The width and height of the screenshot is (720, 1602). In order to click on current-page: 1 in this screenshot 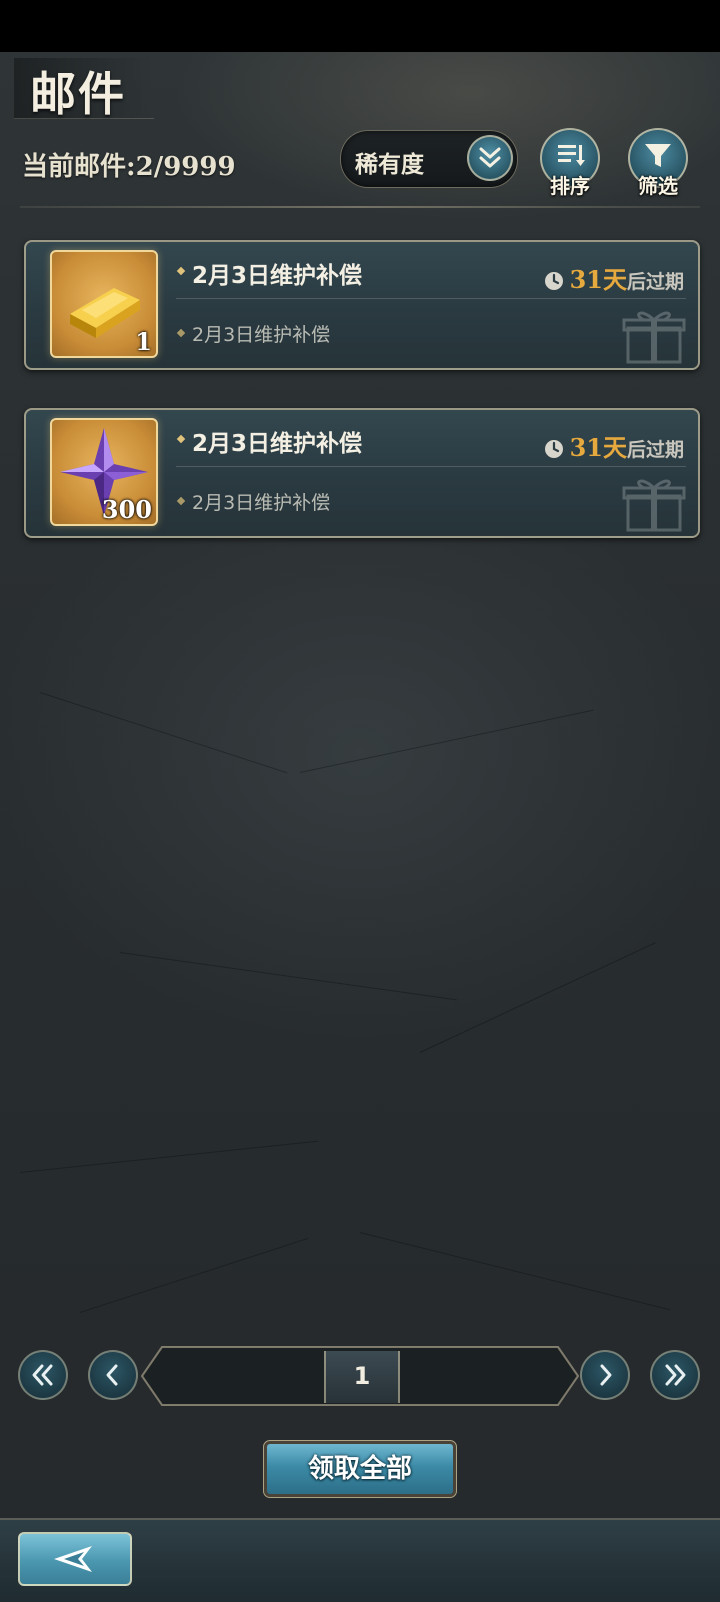, I will do `click(362, 1377)`.